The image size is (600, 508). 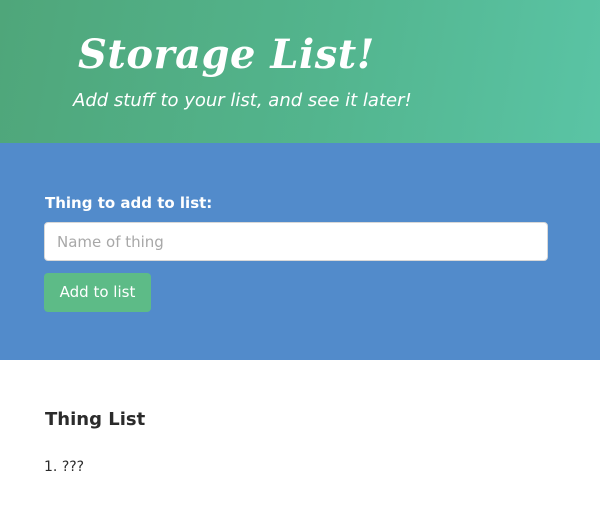 I want to click on list-item-text: ???, so click(x=73, y=467).